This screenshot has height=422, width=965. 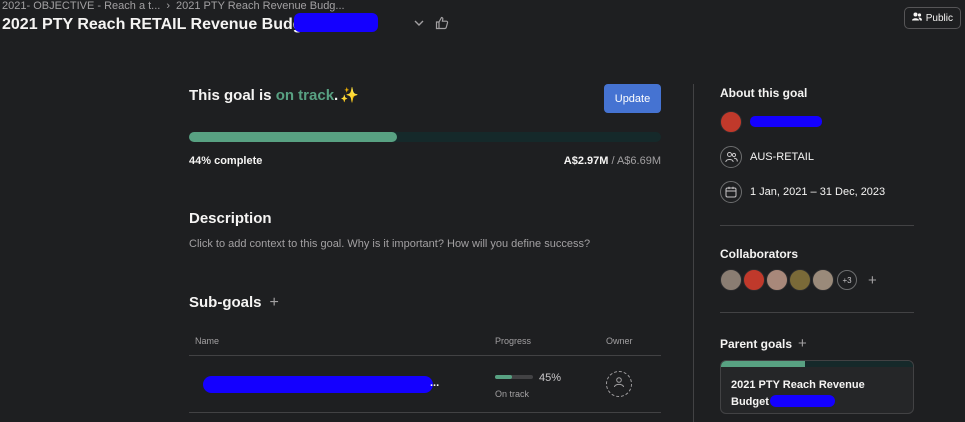 I want to click on add-parent-goal-icon: +, so click(x=802, y=343).